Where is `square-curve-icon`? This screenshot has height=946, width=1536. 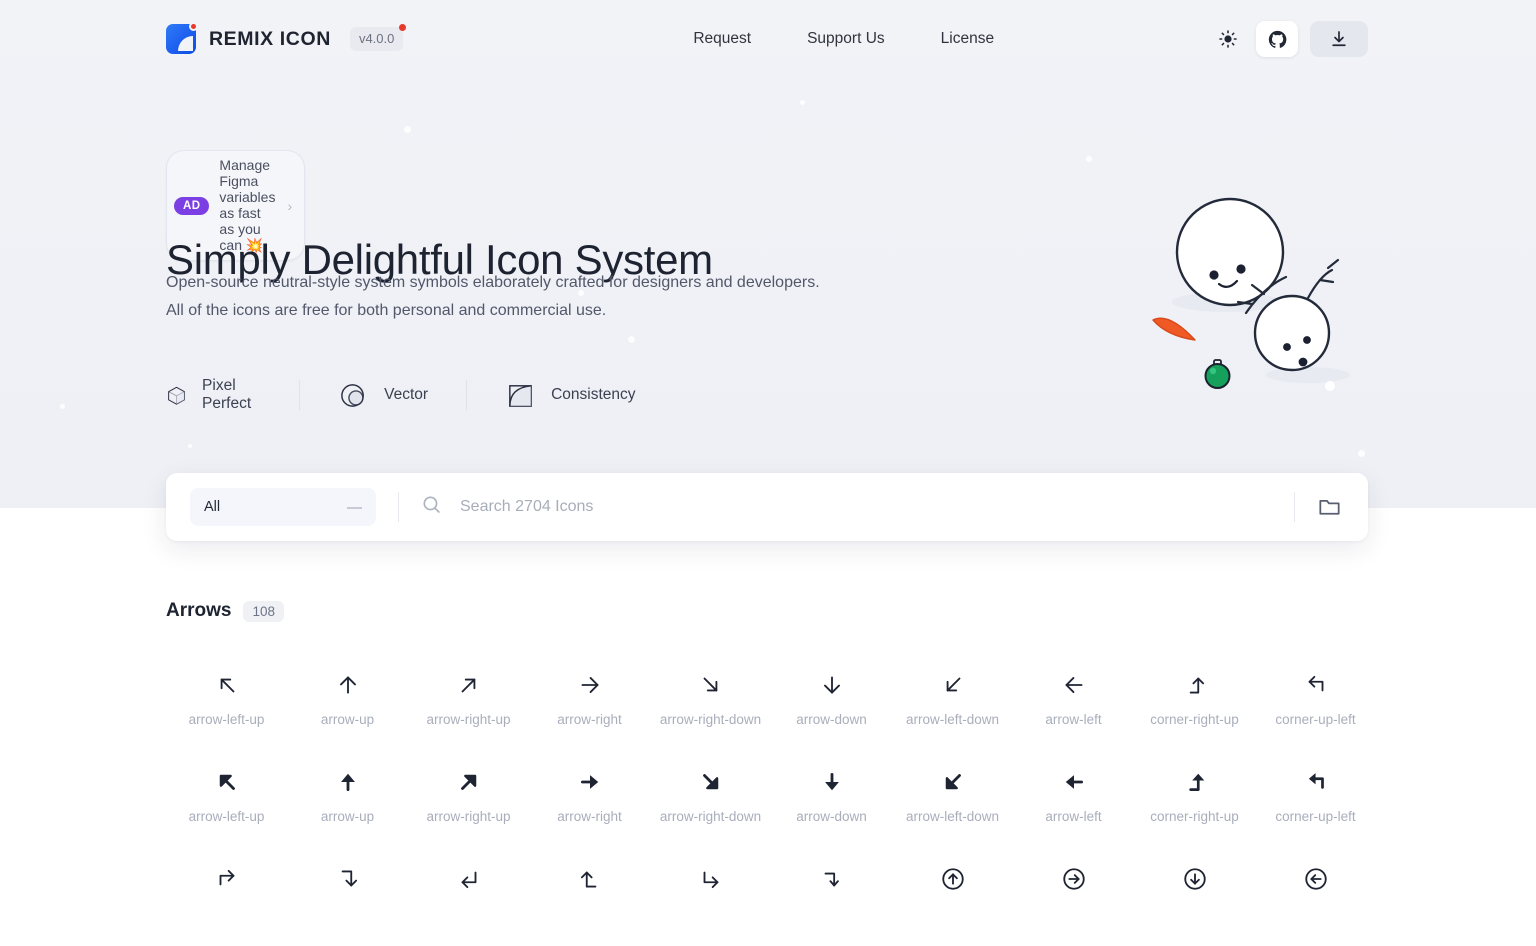
square-curve-icon is located at coordinates (520, 395).